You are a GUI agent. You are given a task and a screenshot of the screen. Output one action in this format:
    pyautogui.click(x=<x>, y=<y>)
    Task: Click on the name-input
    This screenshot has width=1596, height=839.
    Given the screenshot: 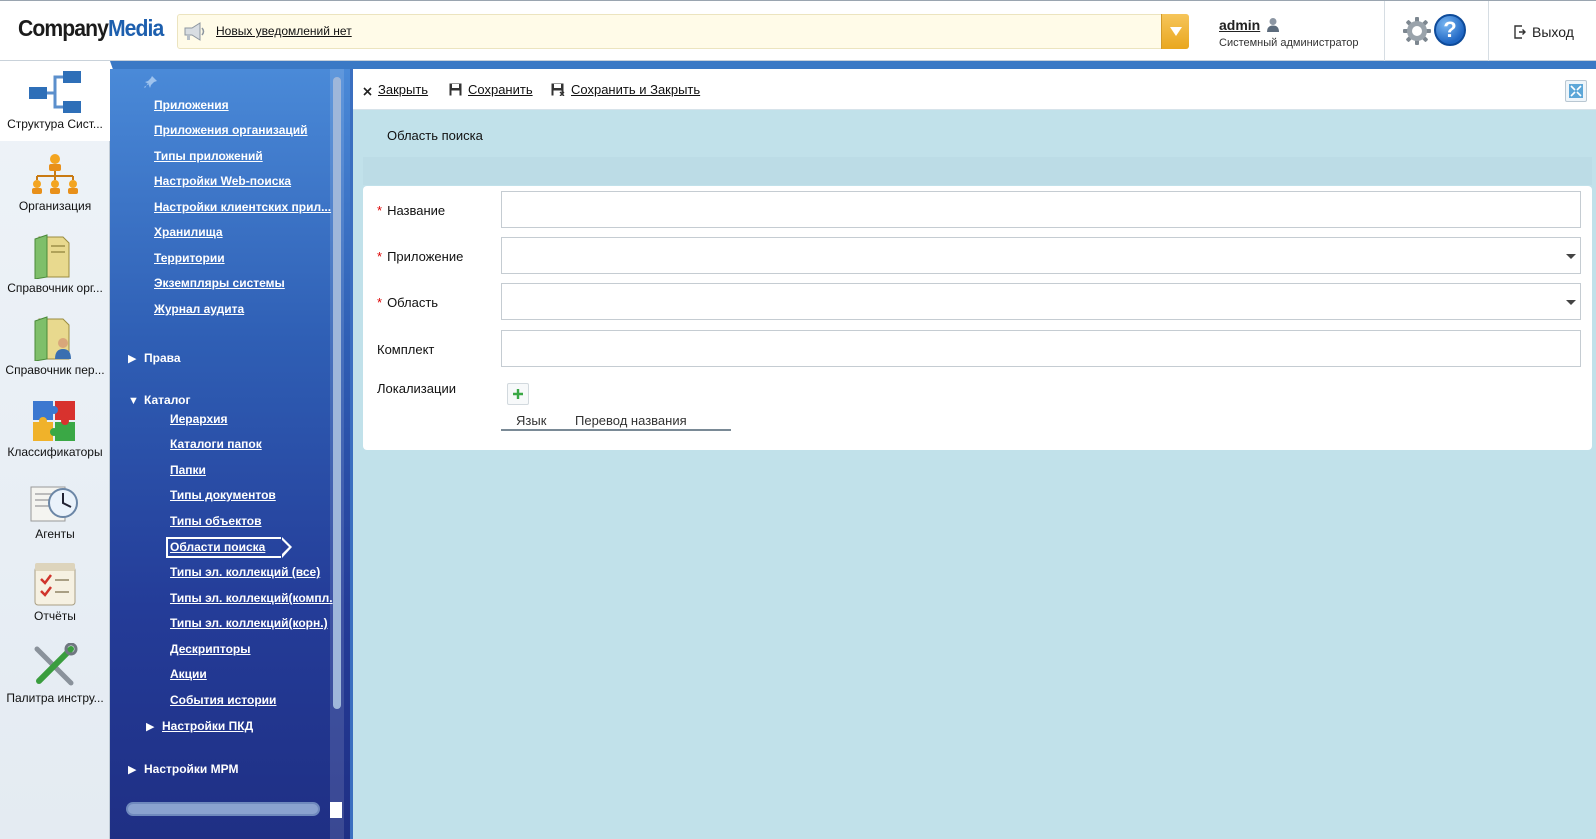 What is the action you would take?
    pyautogui.click(x=1041, y=209)
    